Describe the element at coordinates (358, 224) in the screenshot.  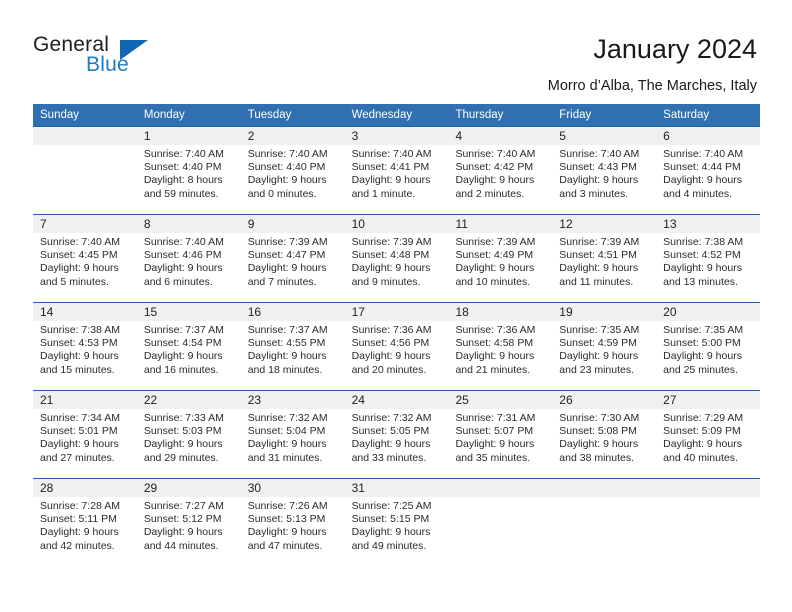
I see `day-number: 10` at that location.